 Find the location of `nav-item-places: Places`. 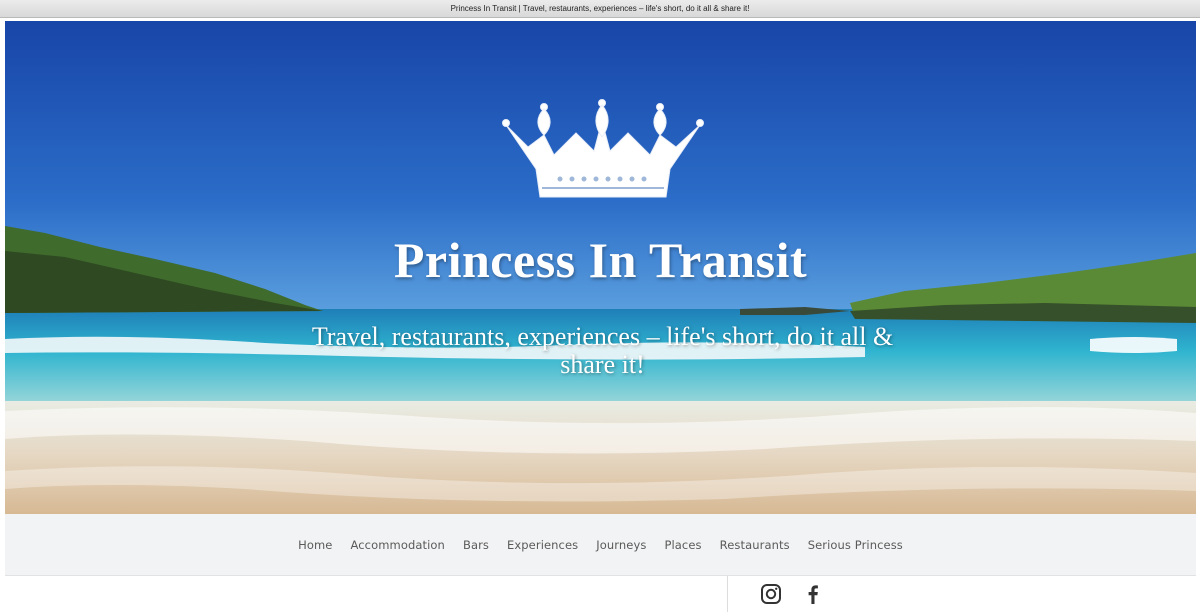

nav-item-places: Places is located at coordinates (682, 545).